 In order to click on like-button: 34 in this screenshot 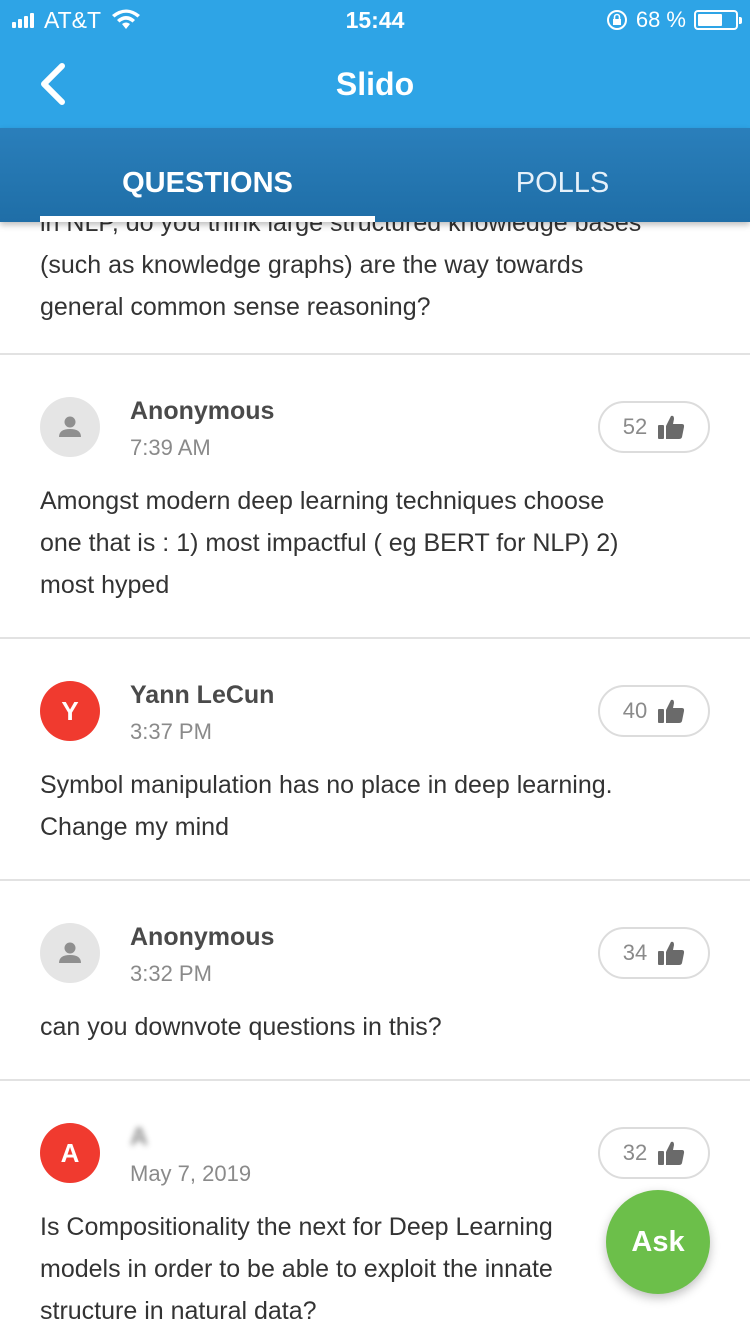, I will do `click(654, 953)`.